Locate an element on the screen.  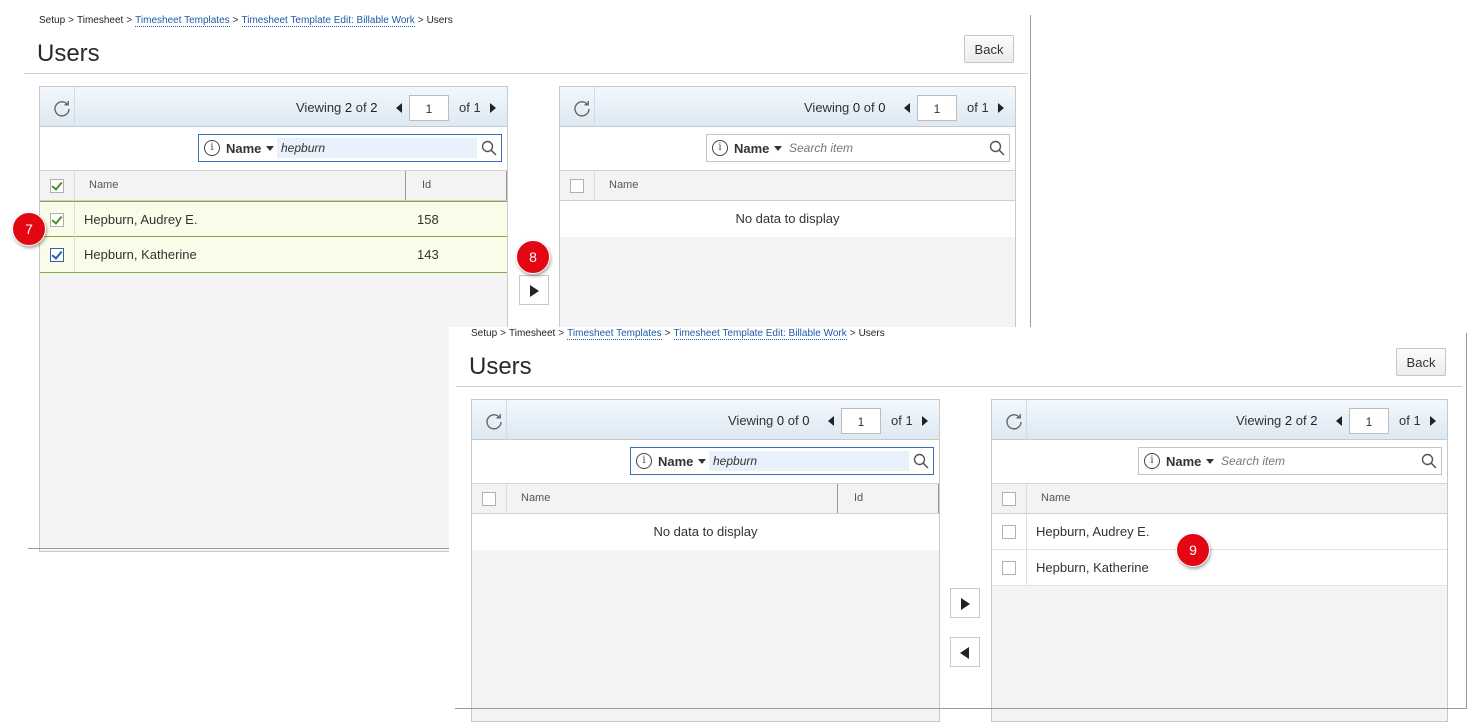
cell-id: 158 is located at coordinates (428, 219).